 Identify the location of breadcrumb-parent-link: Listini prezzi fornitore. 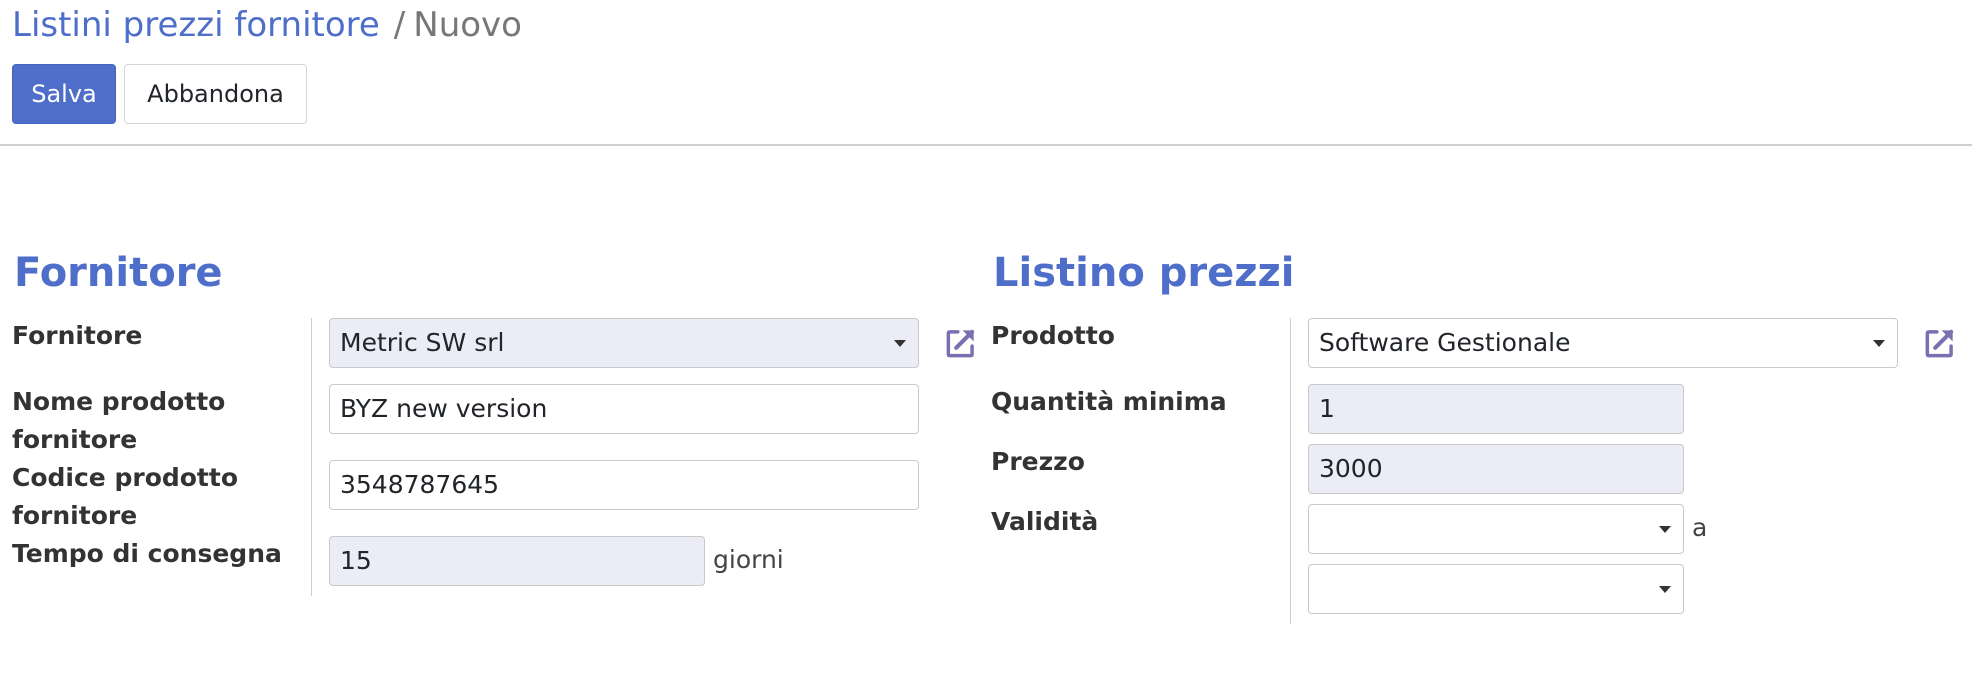
(196, 25).